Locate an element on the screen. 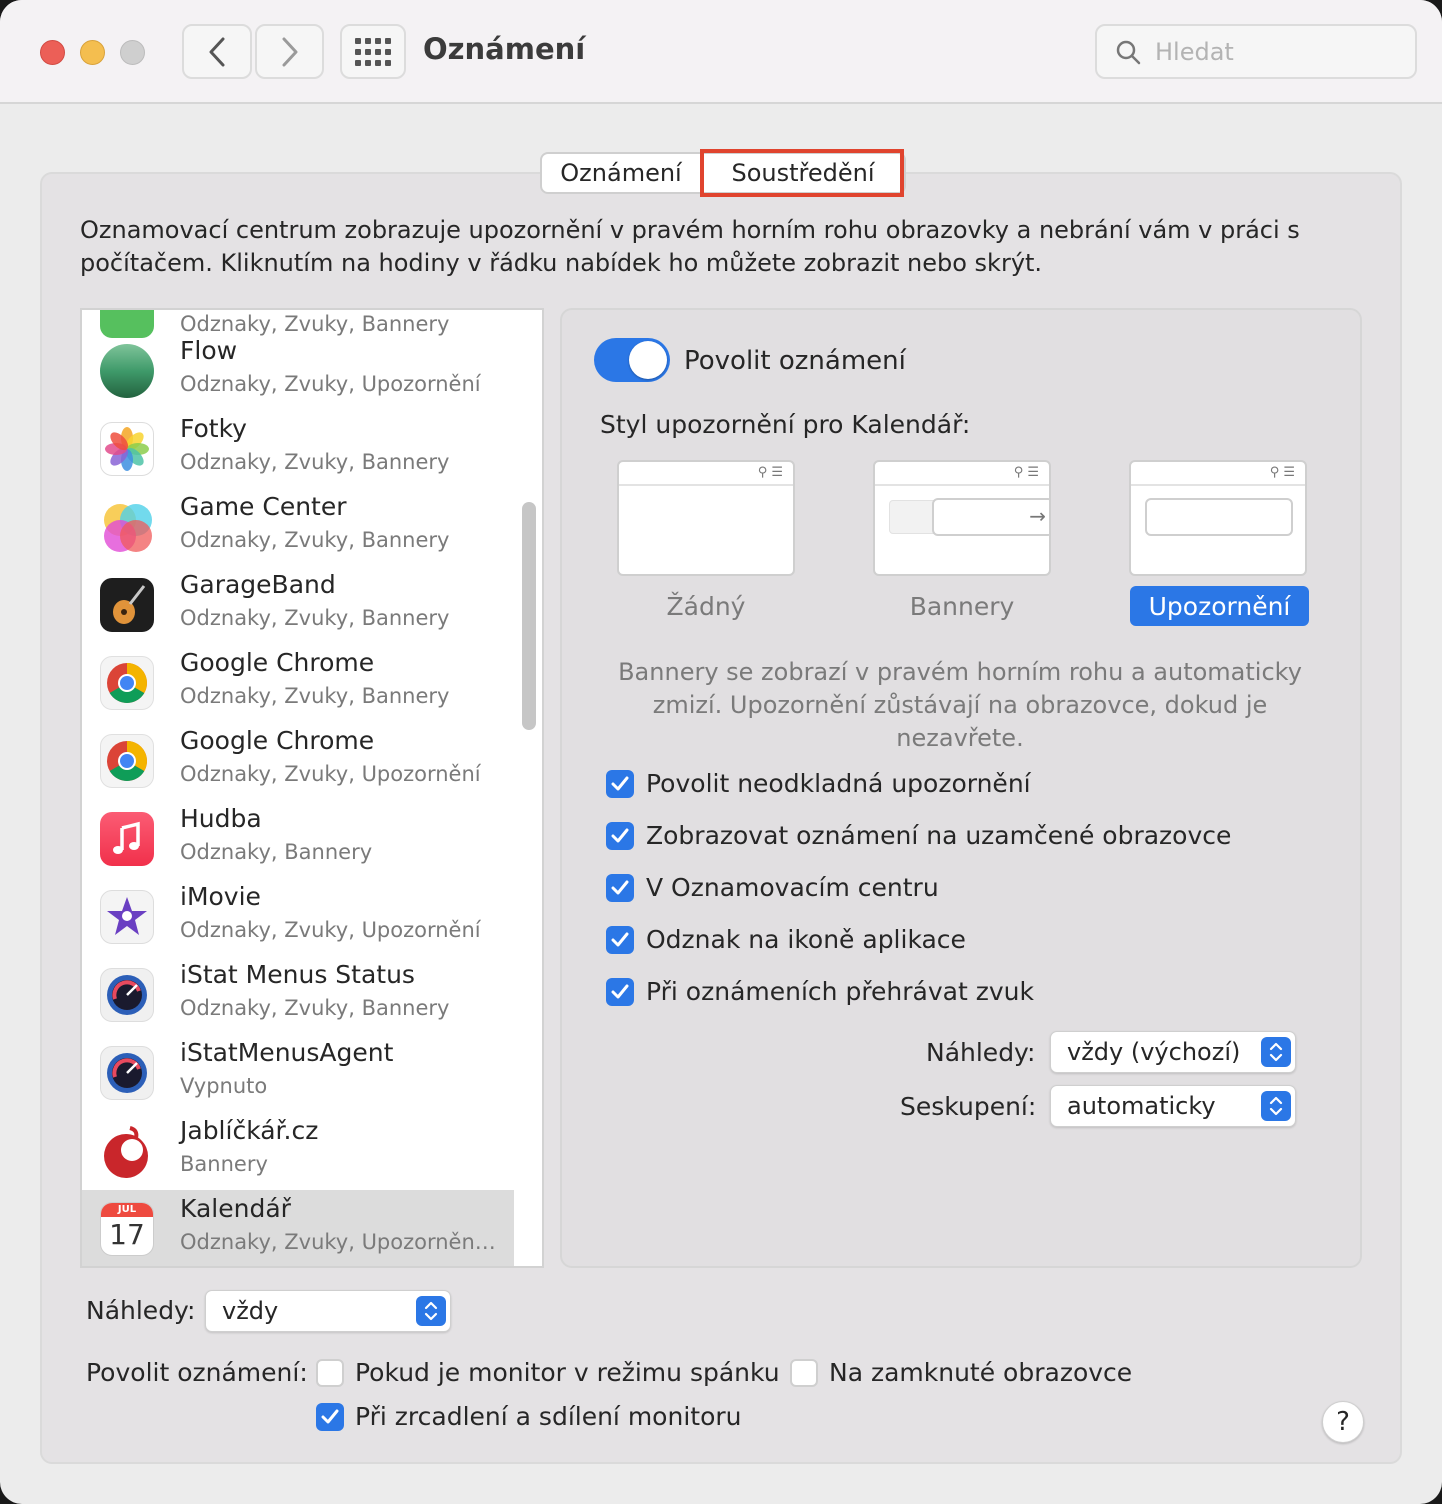  grid-icon is located at coordinates (373, 51).